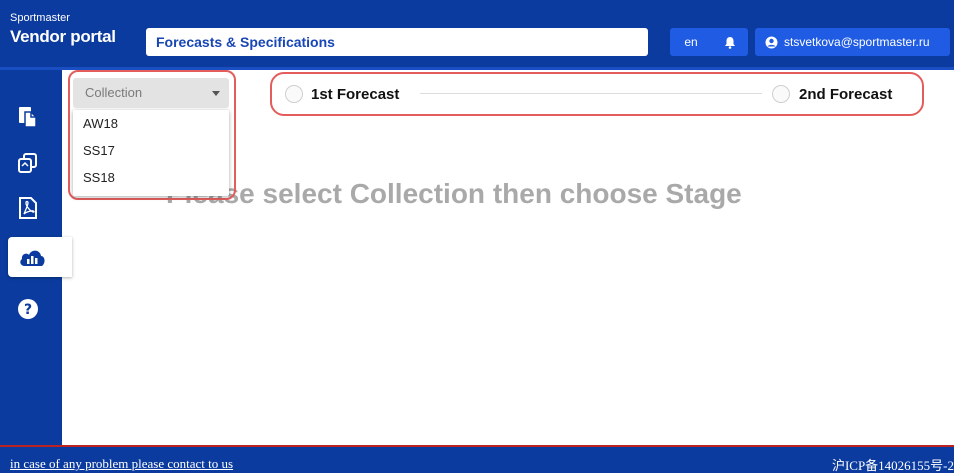 The image size is (954, 474). What do you see at coordinates (397, 42) in the screenshot?
I see `page-title: Forecasts & Specifications` at bounding box center [397, 42].